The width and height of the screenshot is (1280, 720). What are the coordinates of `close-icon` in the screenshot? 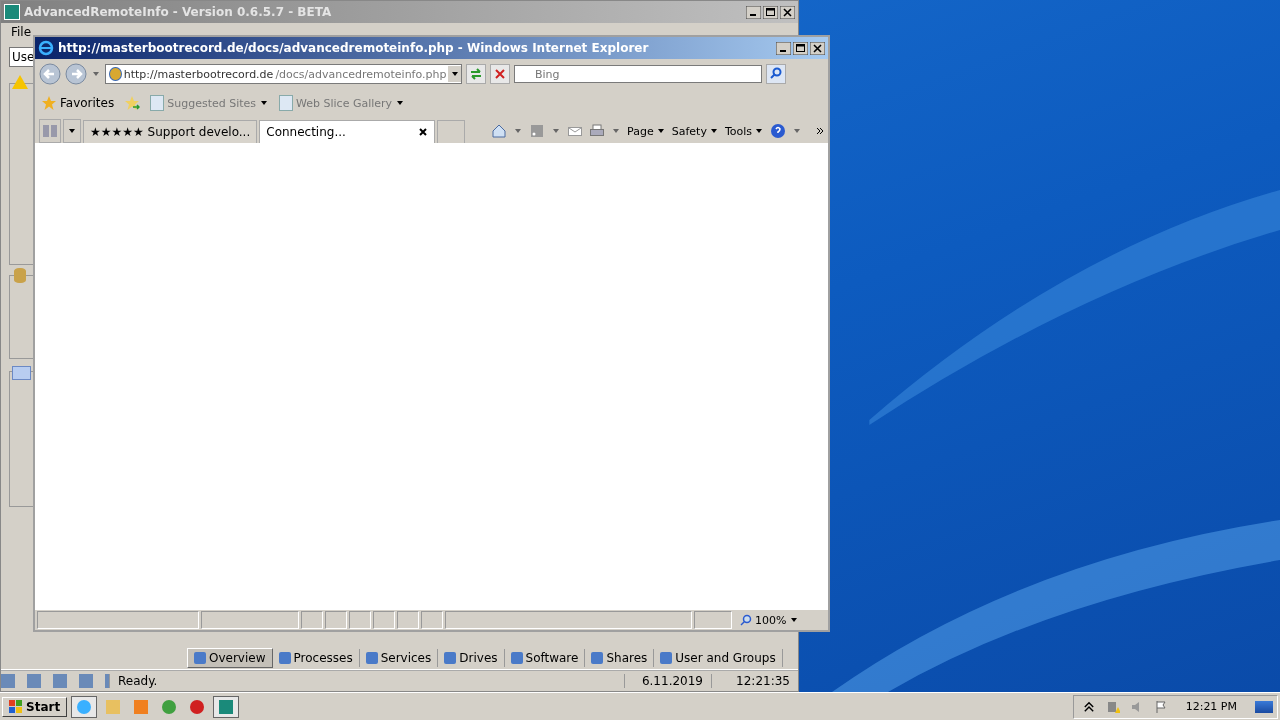 It's located at (422, 132).